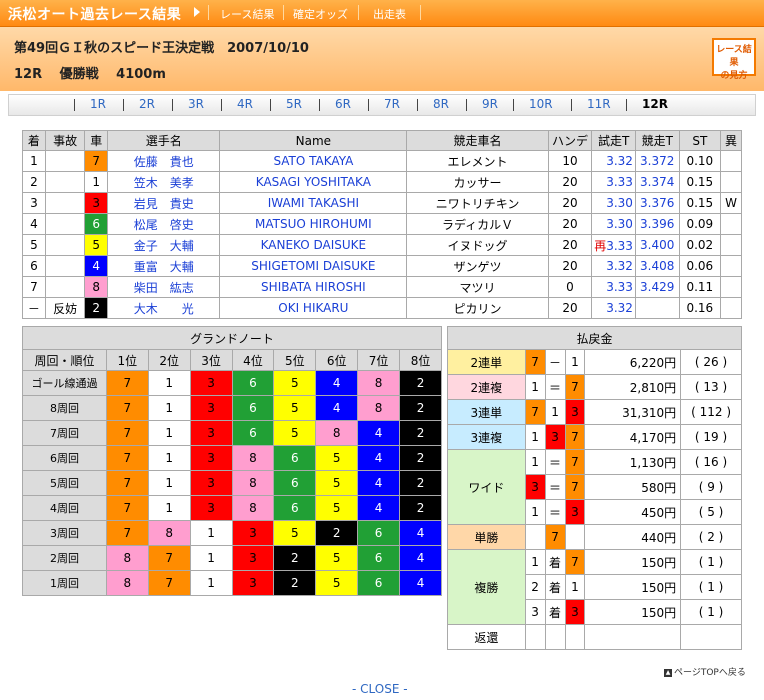  I want to click on start-timing-cell: 0.09, so click(700, 224).